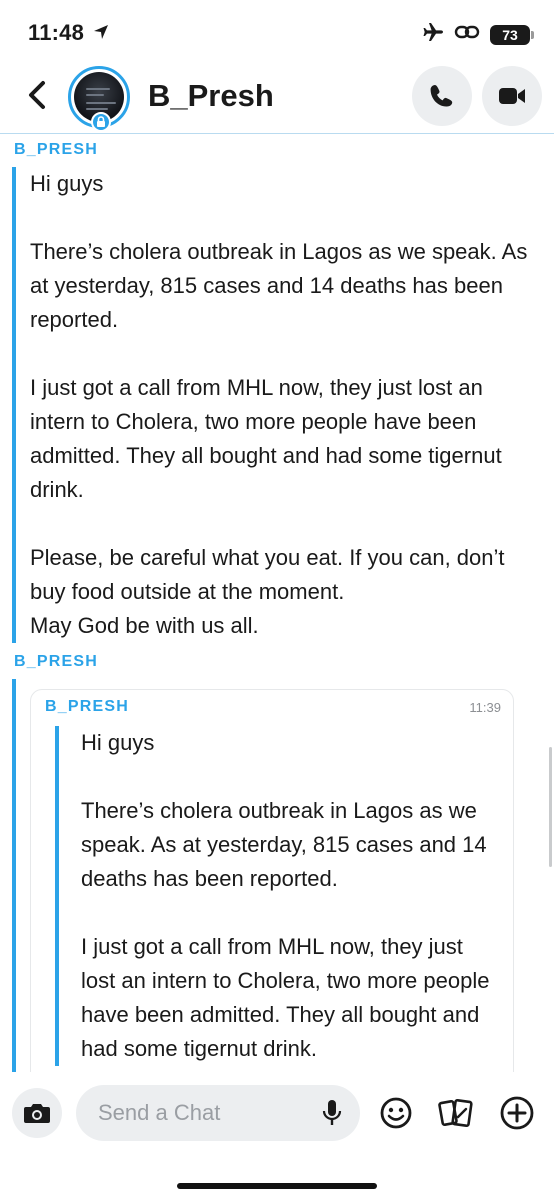  I want to click on home-indicator, so click(277, 1186).